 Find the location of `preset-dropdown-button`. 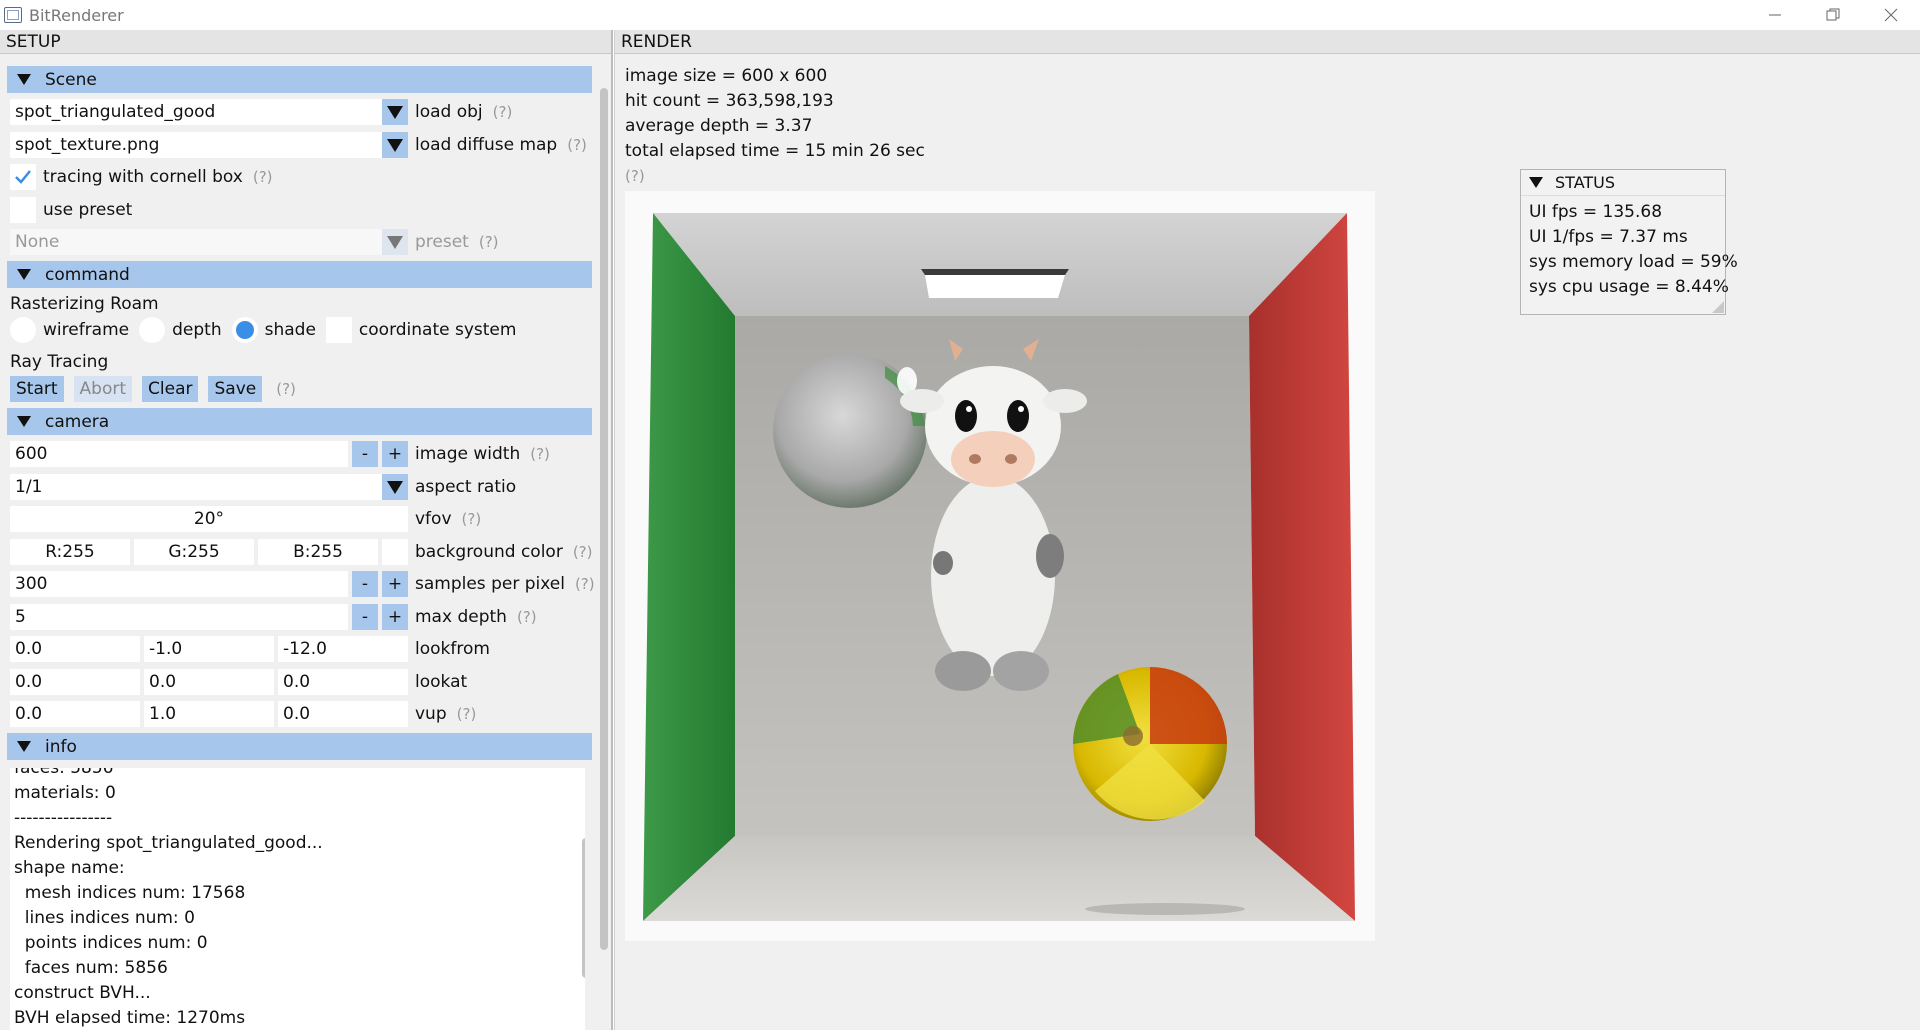

preset-dropdown-button is located at coordinates (395, 242).